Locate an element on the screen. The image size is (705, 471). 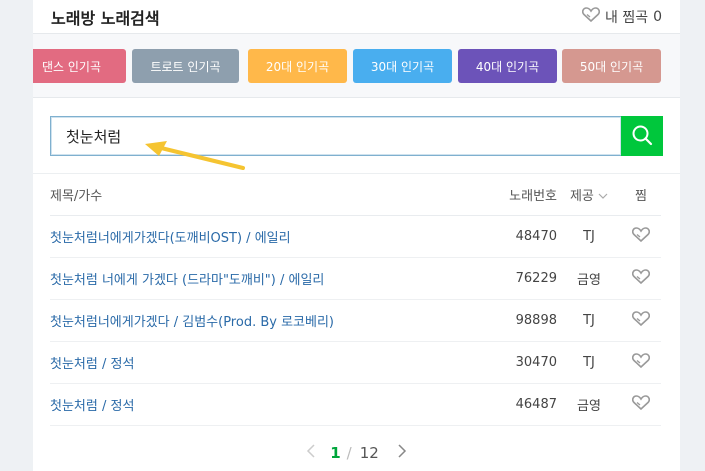
category-label: 30대 인기곡 is located at coordinates (402, 66).